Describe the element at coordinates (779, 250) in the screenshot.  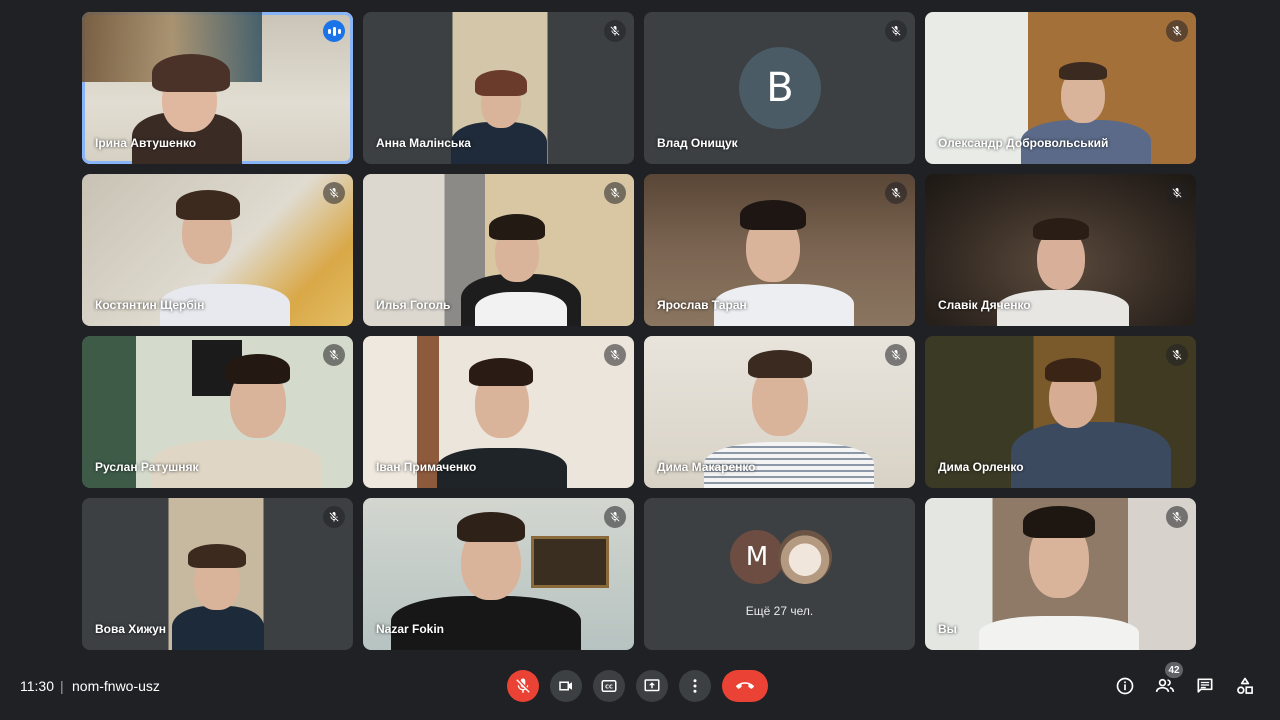
I see `participant-tile: Ярослав Таран` at that location.